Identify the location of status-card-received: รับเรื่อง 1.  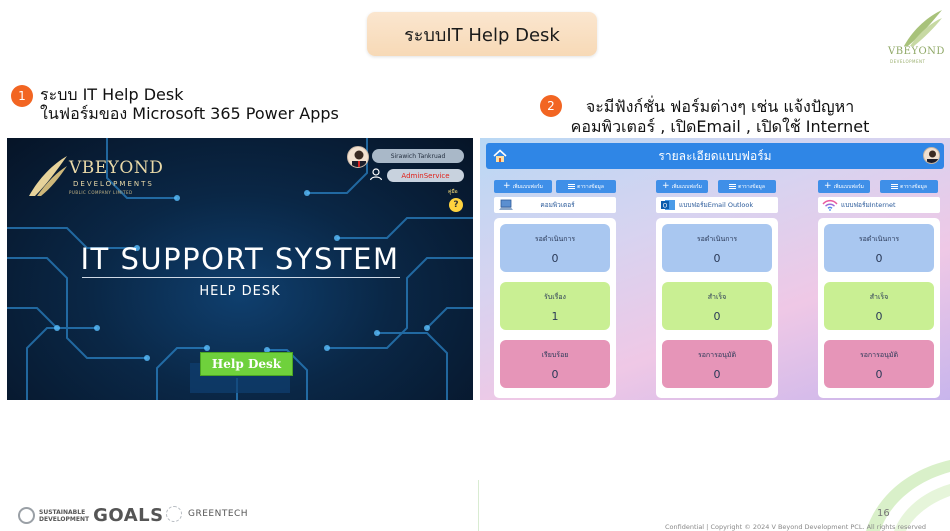
(555, 306).